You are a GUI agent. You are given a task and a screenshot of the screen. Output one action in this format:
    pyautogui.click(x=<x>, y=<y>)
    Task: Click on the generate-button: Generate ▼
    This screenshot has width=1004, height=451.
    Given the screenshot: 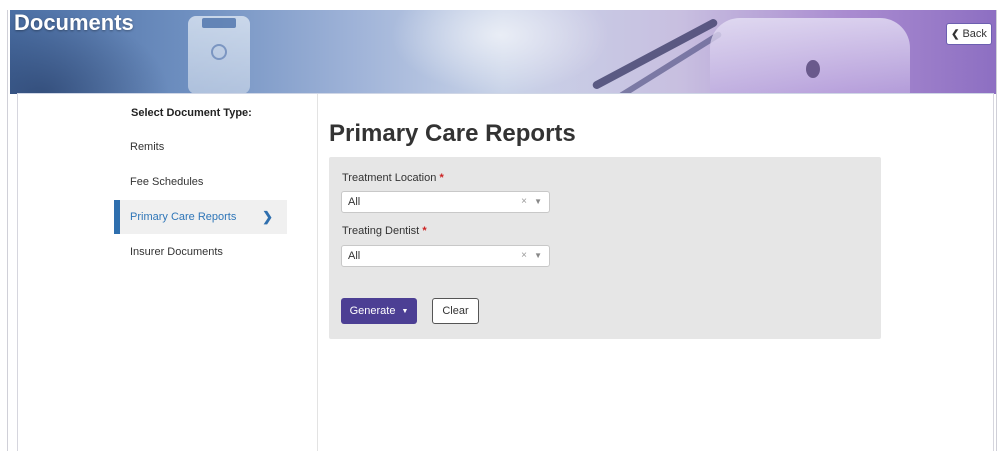 What is the action you would take?
    pyautogui.click(x=379, y=311)
    